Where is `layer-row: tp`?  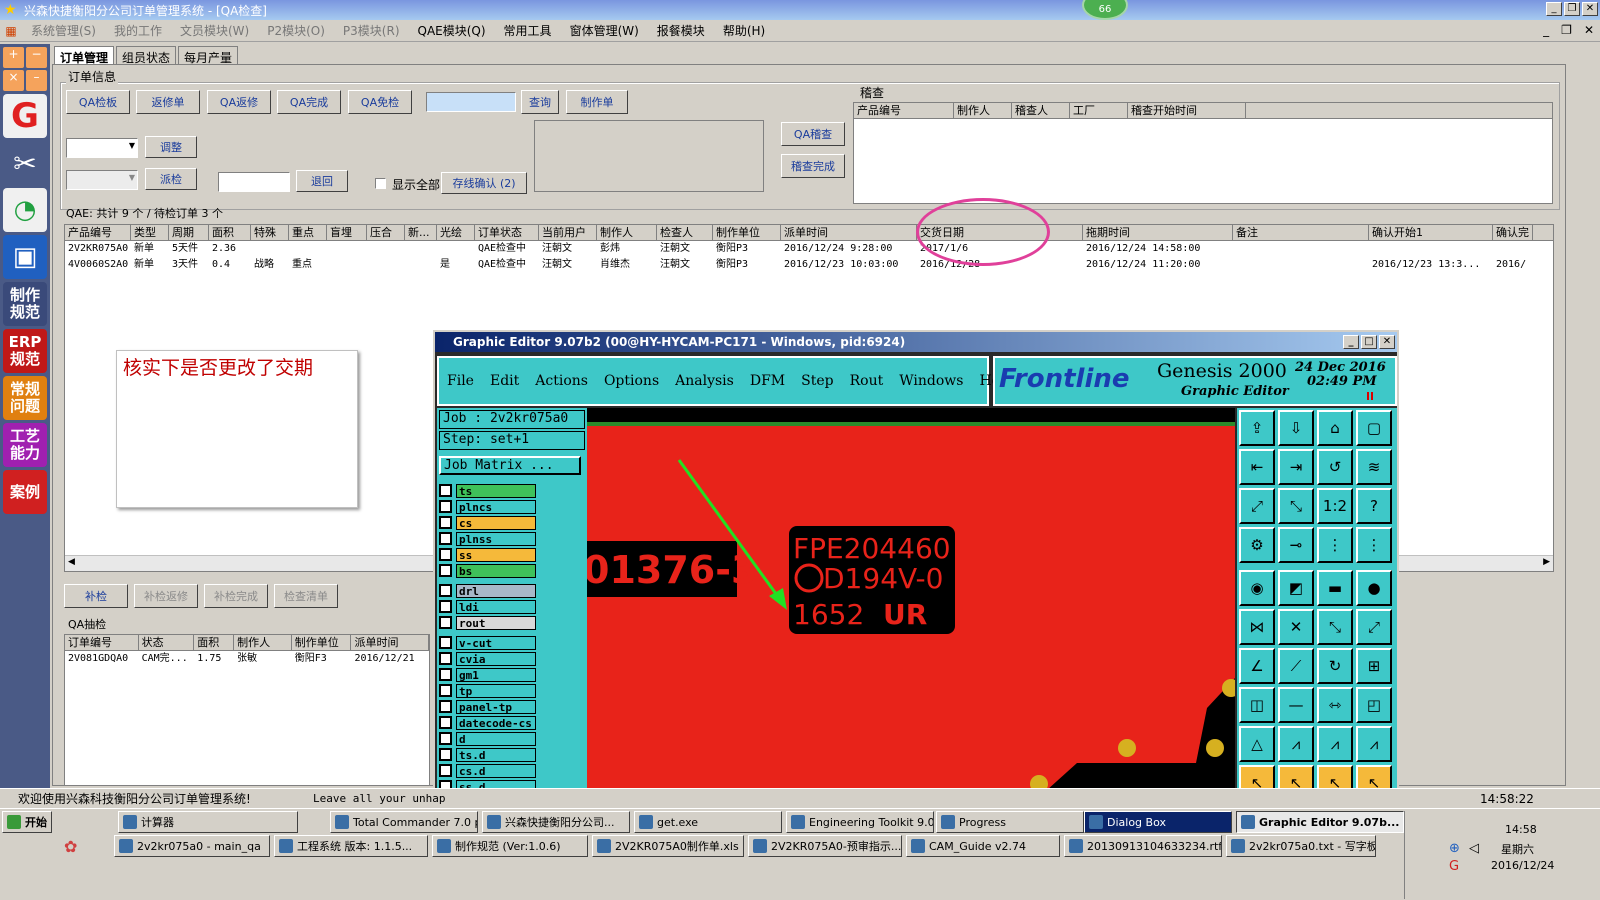
layer-row: tp is located at coordinates (512, 690).